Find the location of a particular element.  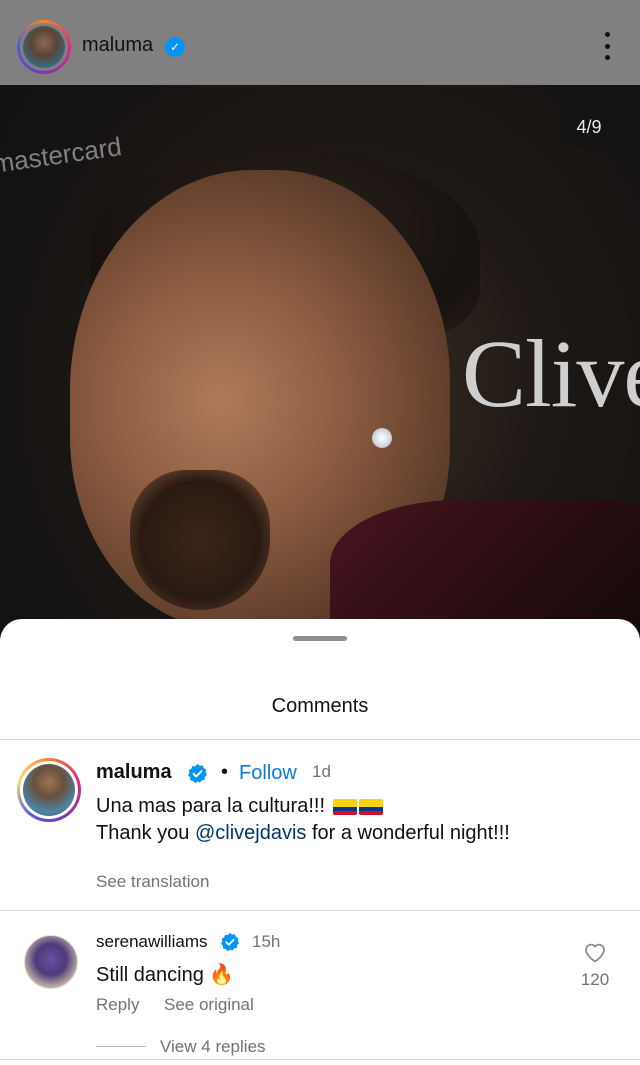

more-options-icon is located at coordinates (607, 46).